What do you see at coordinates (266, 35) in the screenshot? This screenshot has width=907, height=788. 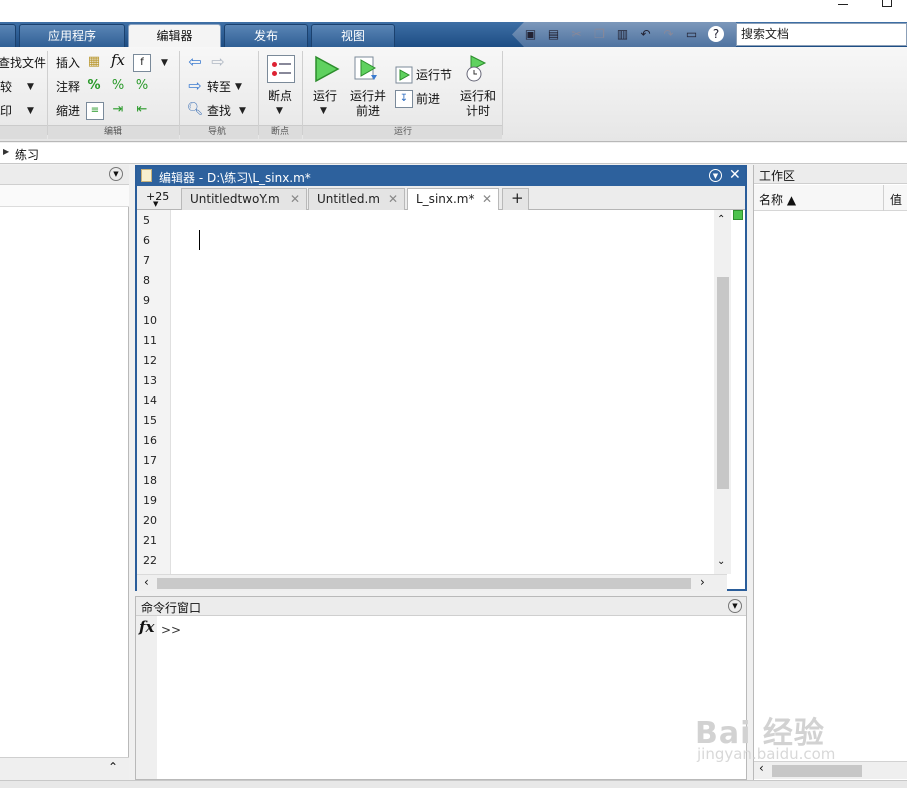 I see `tab-publish: 发布` at bounding box center [266, 35].